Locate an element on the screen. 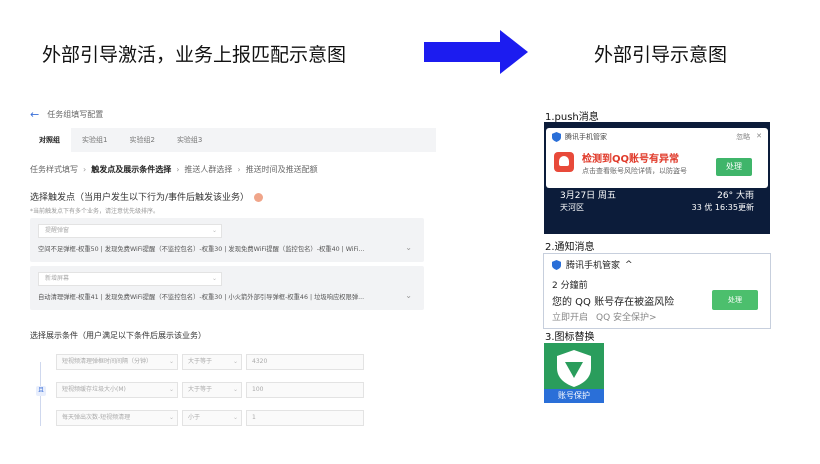 The width and height of the screenshot is (820, 464). trigger-title-text: 选择触发点（当用户发生以下行为/事件后触发该业务） is located at coordinates (140, 198).